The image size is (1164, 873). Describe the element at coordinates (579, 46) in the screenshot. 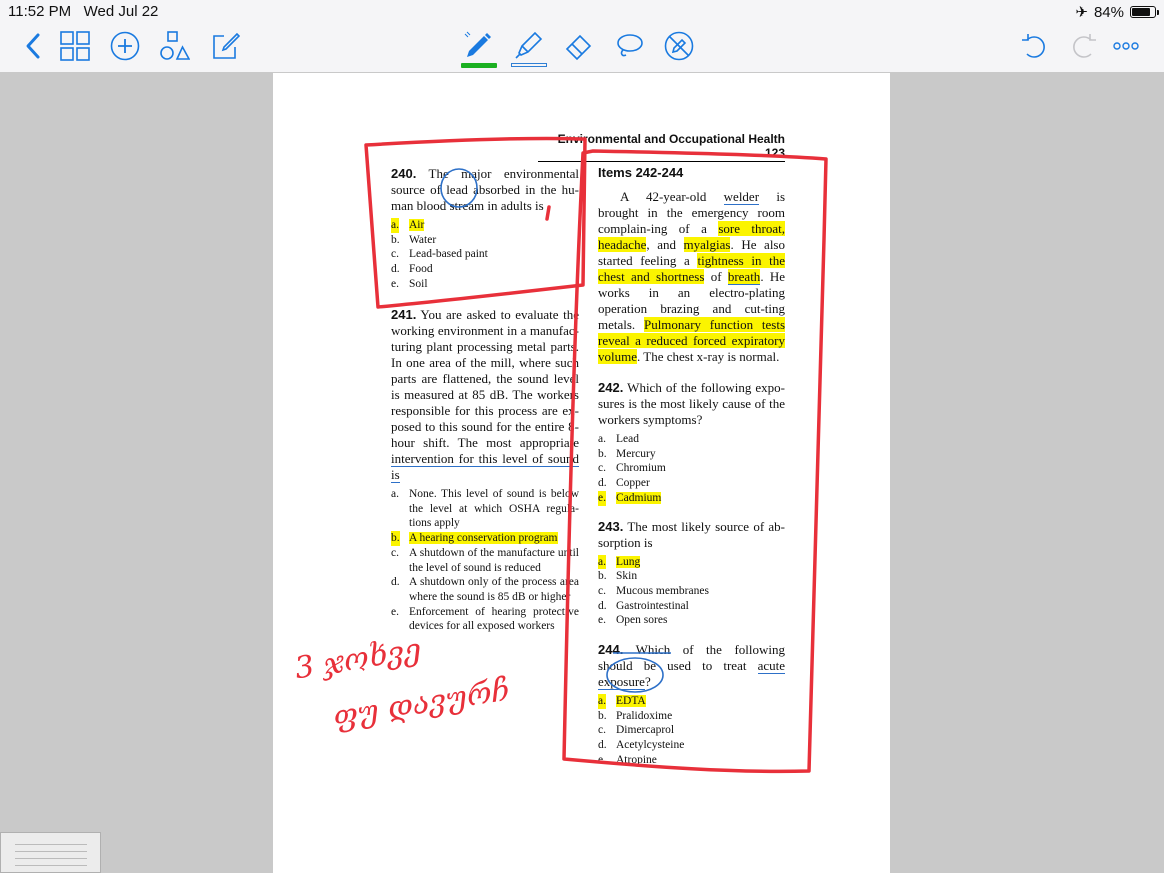

I see `eraser-icon` at that location.